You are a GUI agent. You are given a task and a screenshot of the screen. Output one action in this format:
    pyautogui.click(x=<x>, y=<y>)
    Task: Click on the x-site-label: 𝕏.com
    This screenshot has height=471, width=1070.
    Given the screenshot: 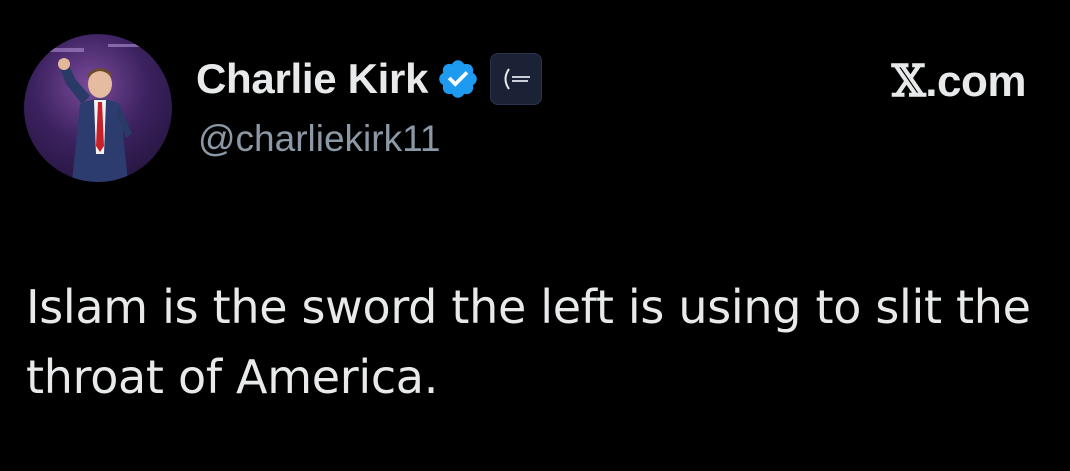 What is the action you would take?
    pyautogui.click(x=959, y=81)
    